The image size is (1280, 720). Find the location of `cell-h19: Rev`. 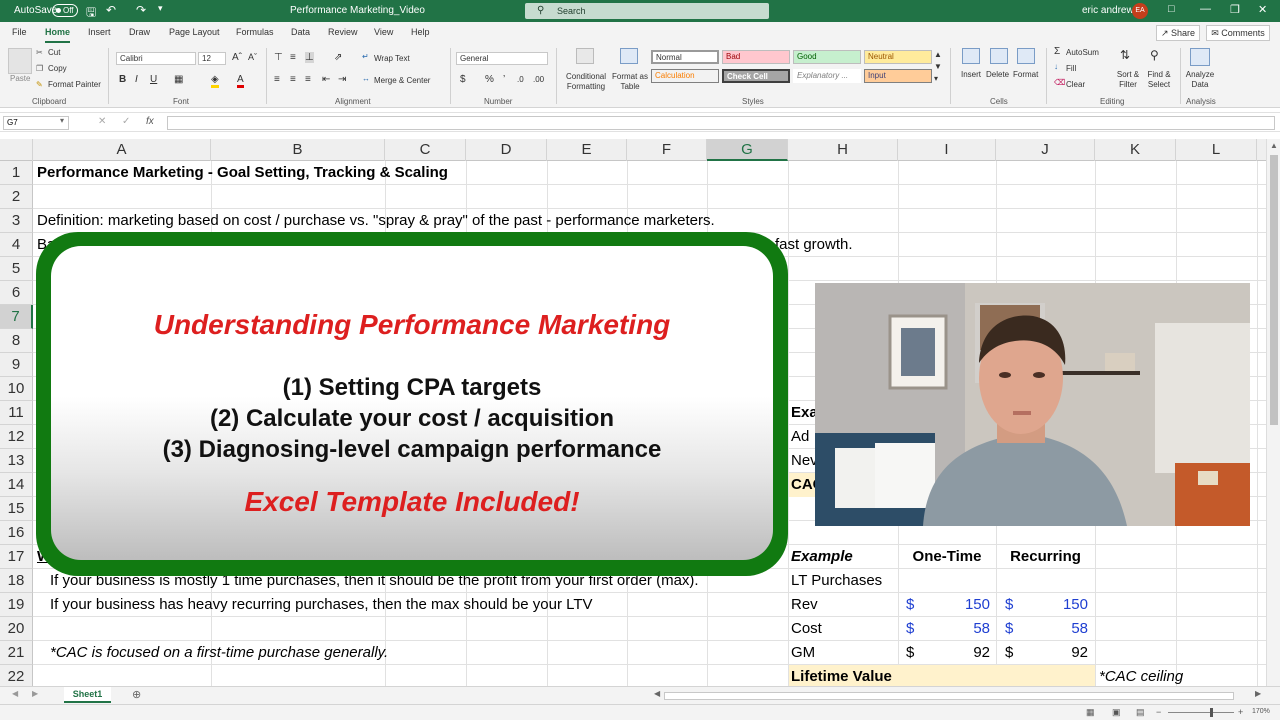

cell-h19: Rev is located at coordinates (804, 605).